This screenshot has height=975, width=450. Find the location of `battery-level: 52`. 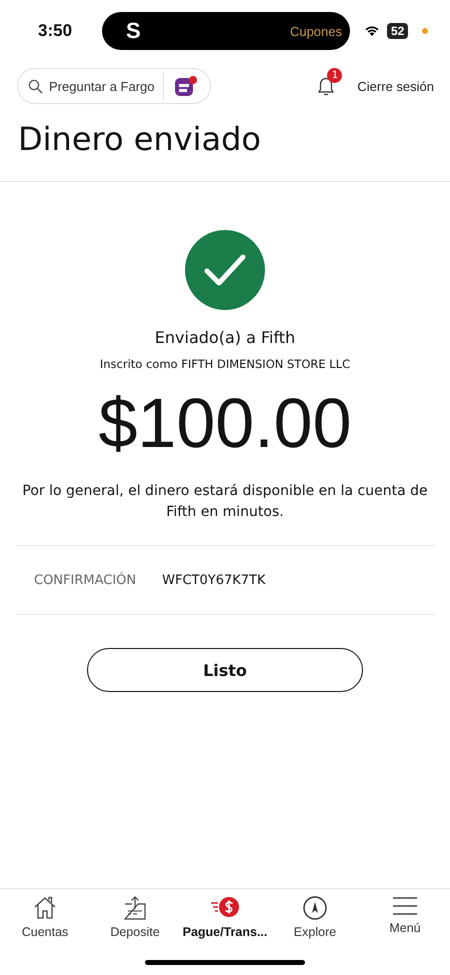

battery-level: 52 is located at coordinates (397, 31).